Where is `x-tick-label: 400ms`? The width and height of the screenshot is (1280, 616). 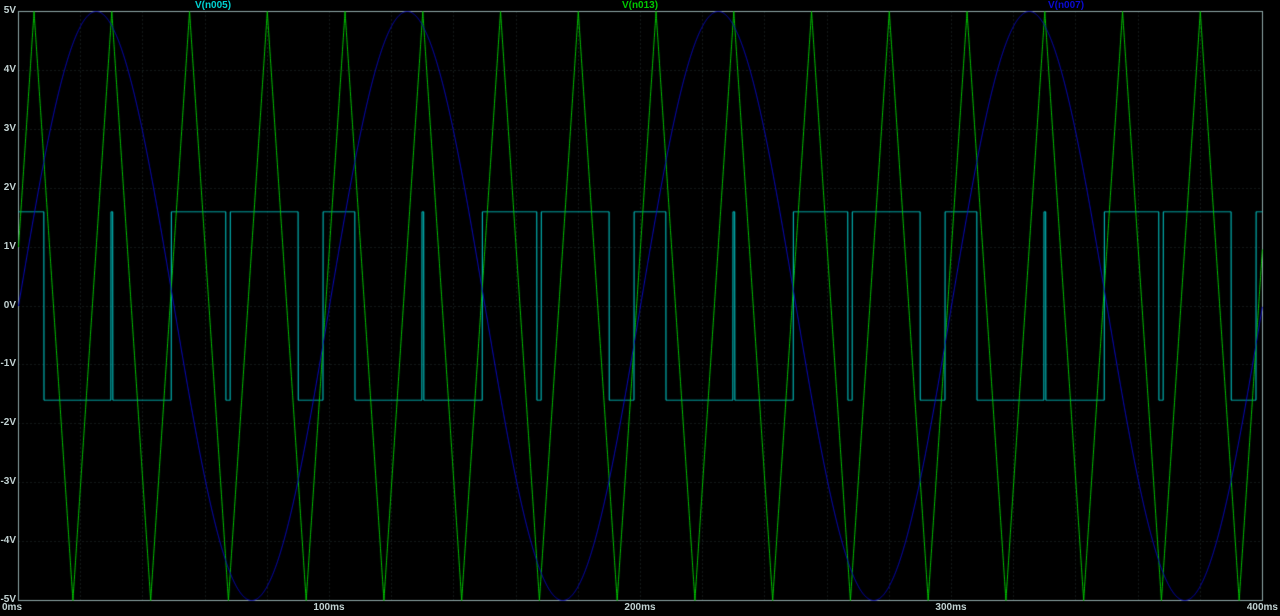
x-tick-label: 400ms is located at coordinates (1262, 607).